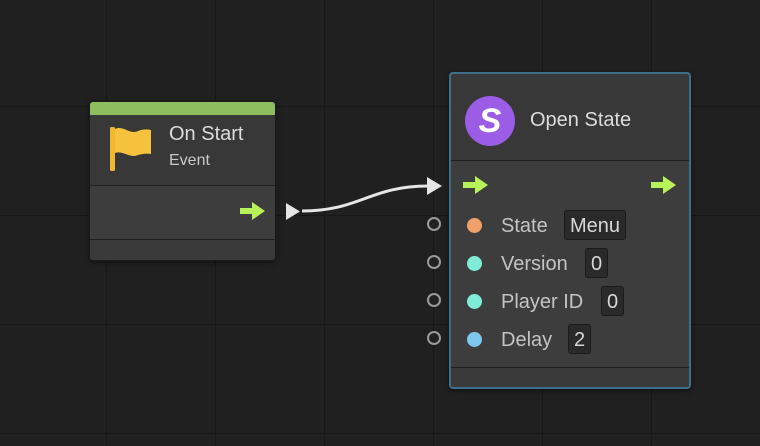  I want to click on on-start-node: On Start Event, so click(182, 181).